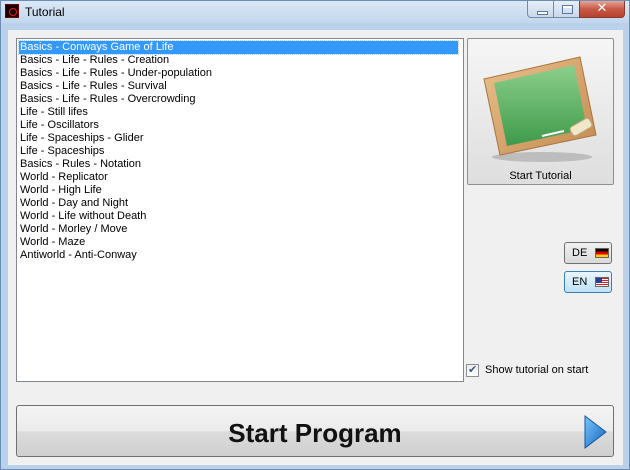 The image size is (630, 470). What do you see at coordinates (580, 282) in the screenshot?
I see `language-code: EN` at bounding box center [580, 282].